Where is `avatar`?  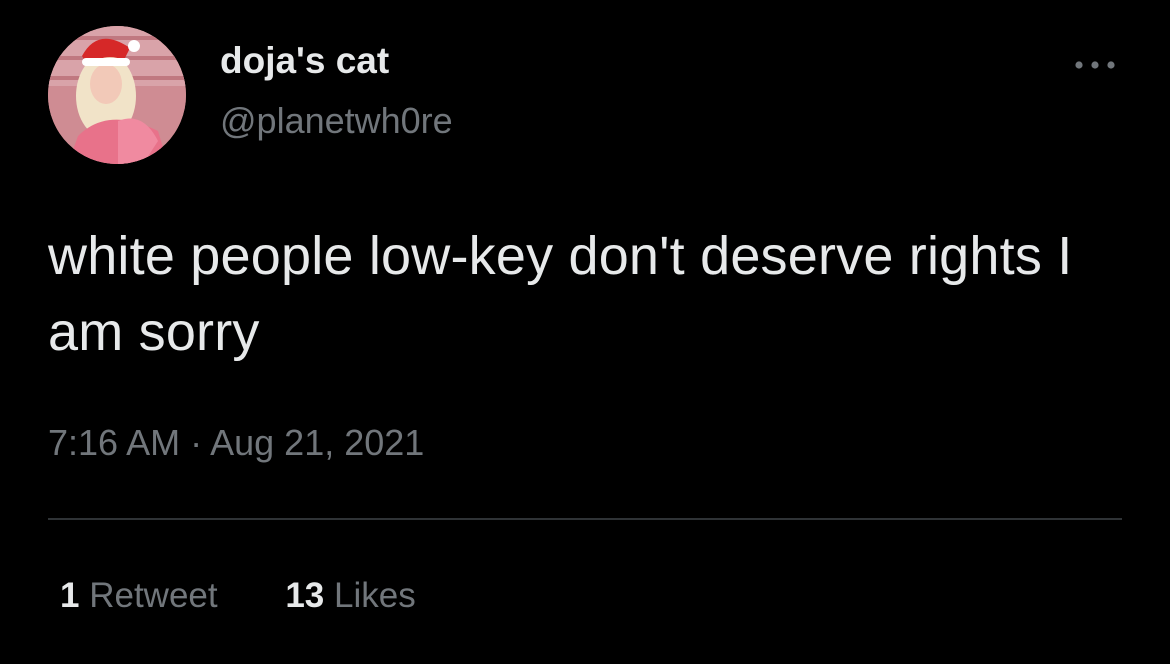 avatar is located at coordinates (117, 95).